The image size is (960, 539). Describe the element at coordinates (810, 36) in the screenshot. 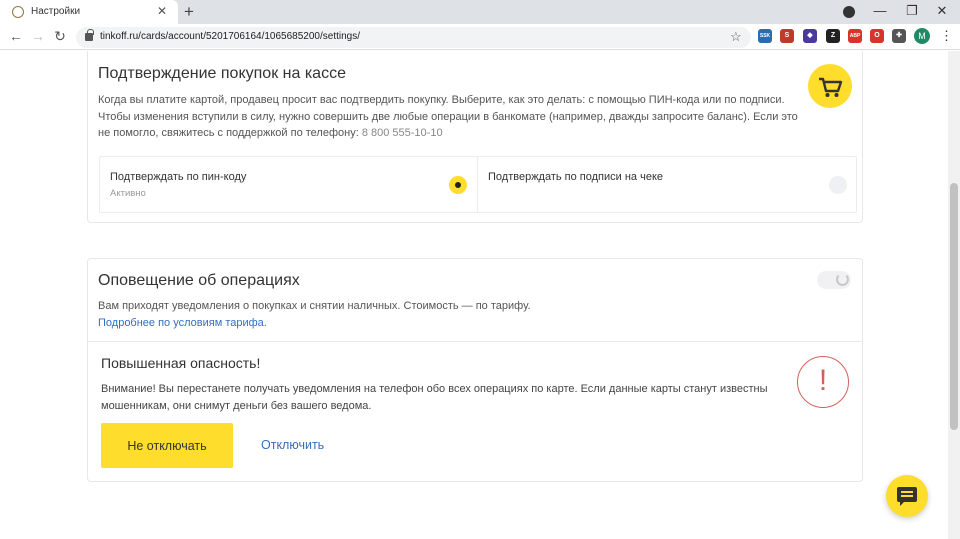

I see `purple-extension-icon: ◆` at that location.